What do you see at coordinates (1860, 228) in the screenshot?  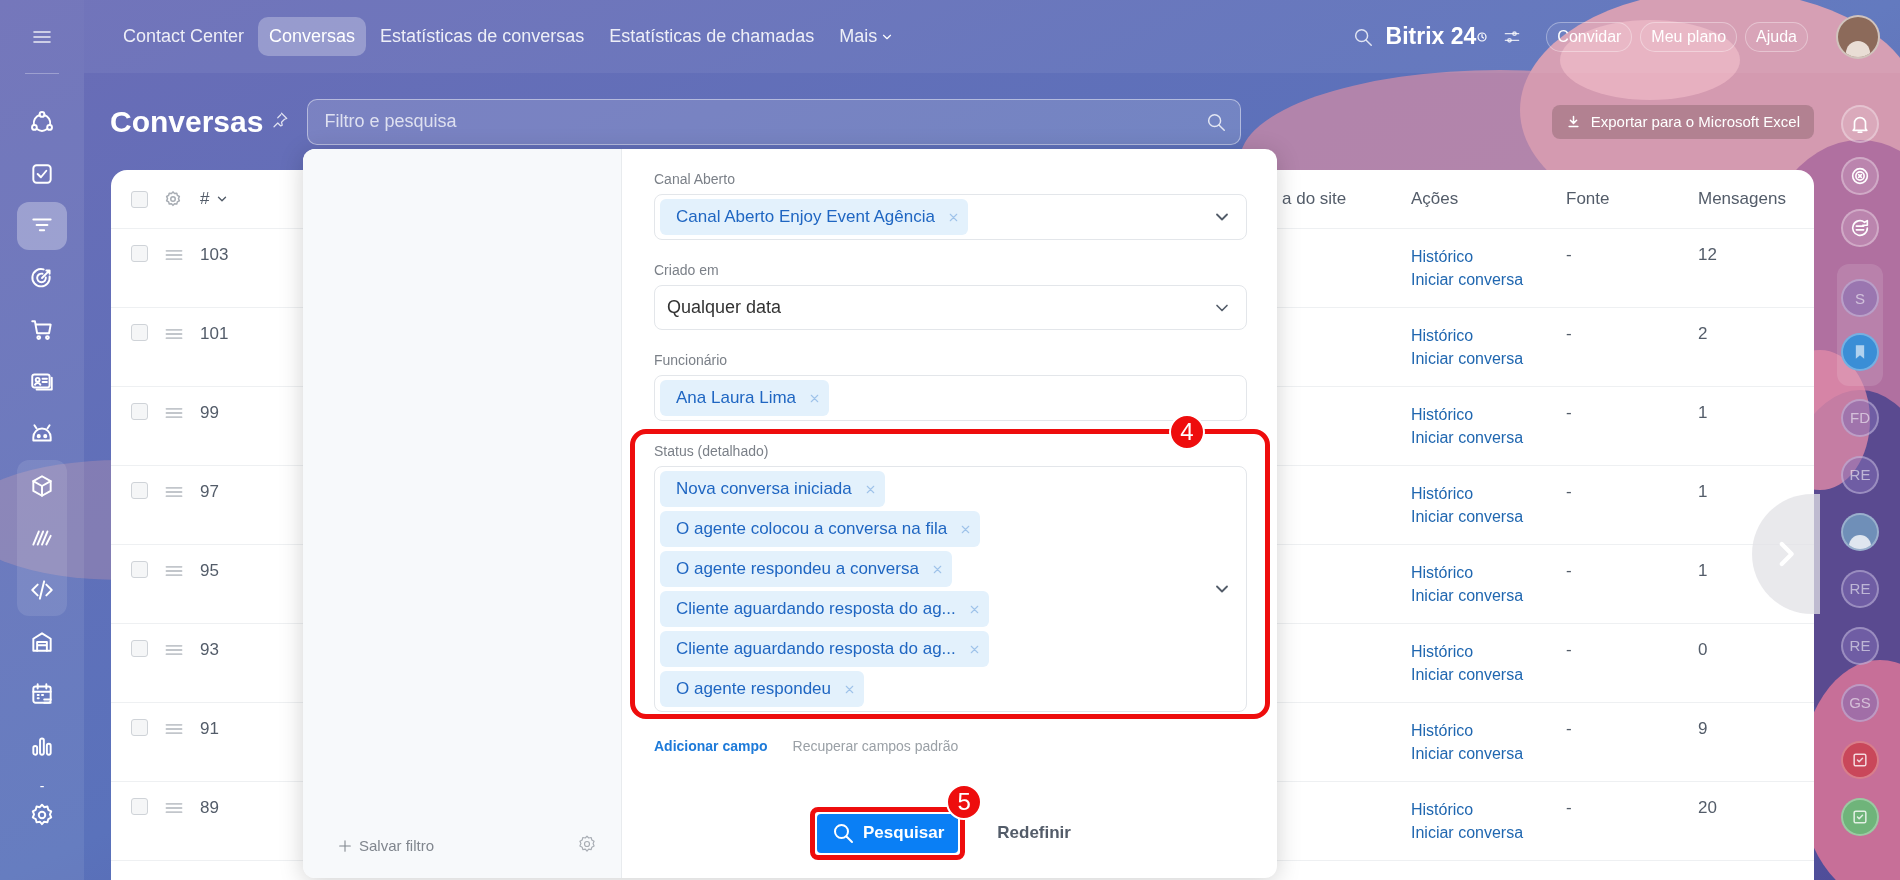 I see `chat-arrows-icon` at bounding box center [1860, 228].